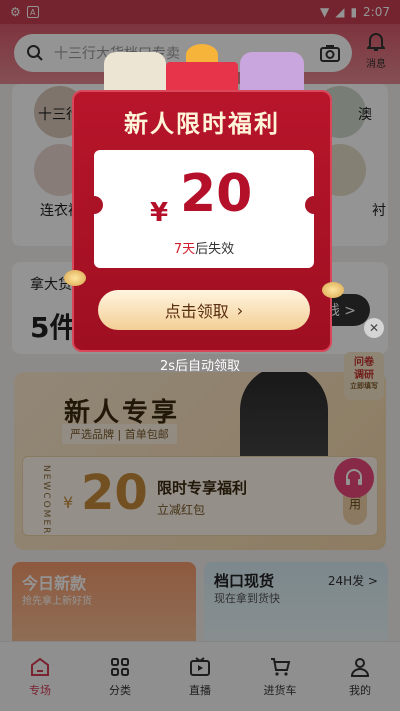  Describe the element at coordinates (202, 124) in the screenshot. I see `popup-title: 新人限时福利` at that location.